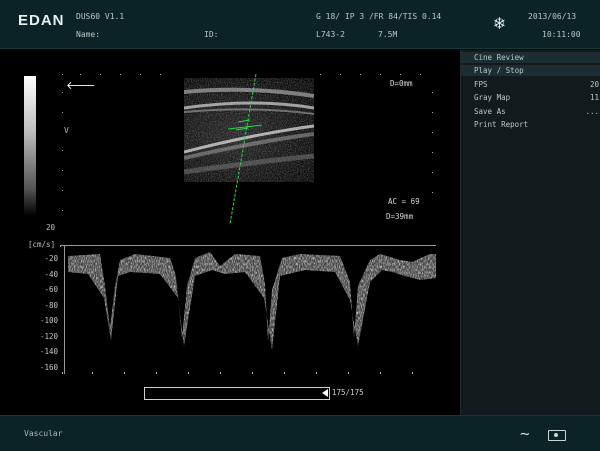 This screenshot has height=451, width=600. I want to click on angle-correction-readout: AC = 69, so click(404, 201).